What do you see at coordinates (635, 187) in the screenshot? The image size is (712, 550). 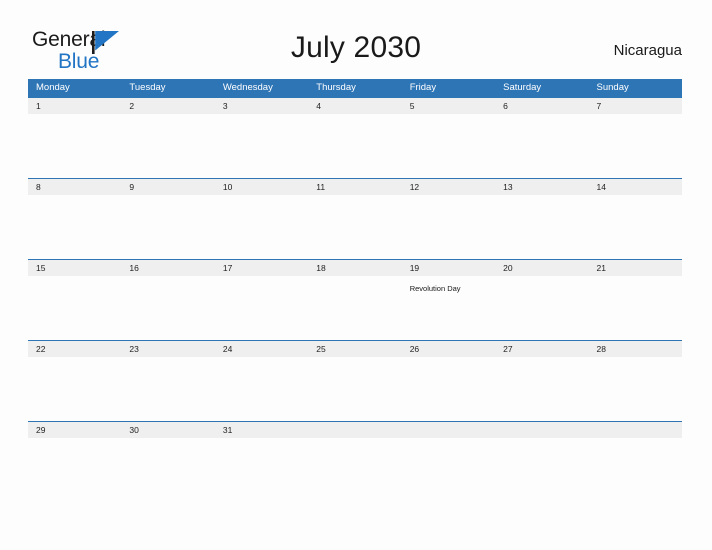 I see `day-number: 14` at bounding box center [635, 187].